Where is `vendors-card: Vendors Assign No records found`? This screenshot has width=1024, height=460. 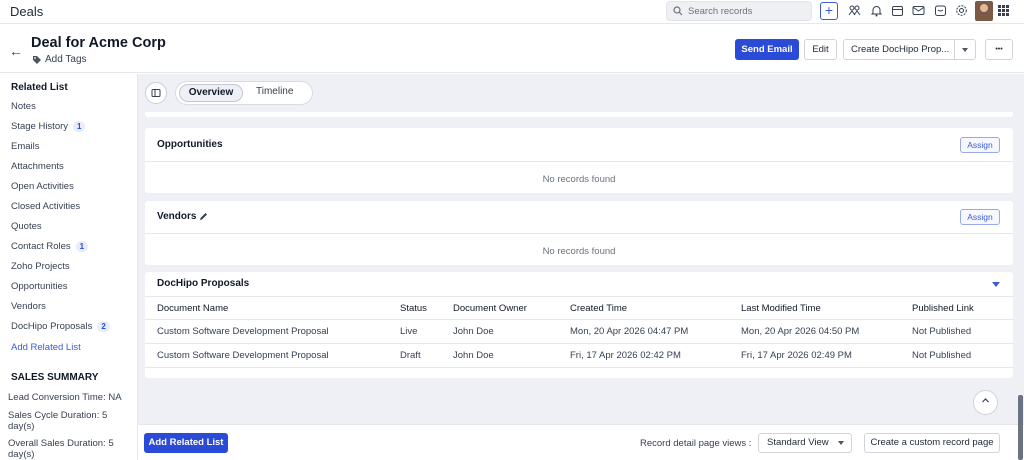 vendors-card: Vendors Assign No records found is located at coordinates (579, 233).